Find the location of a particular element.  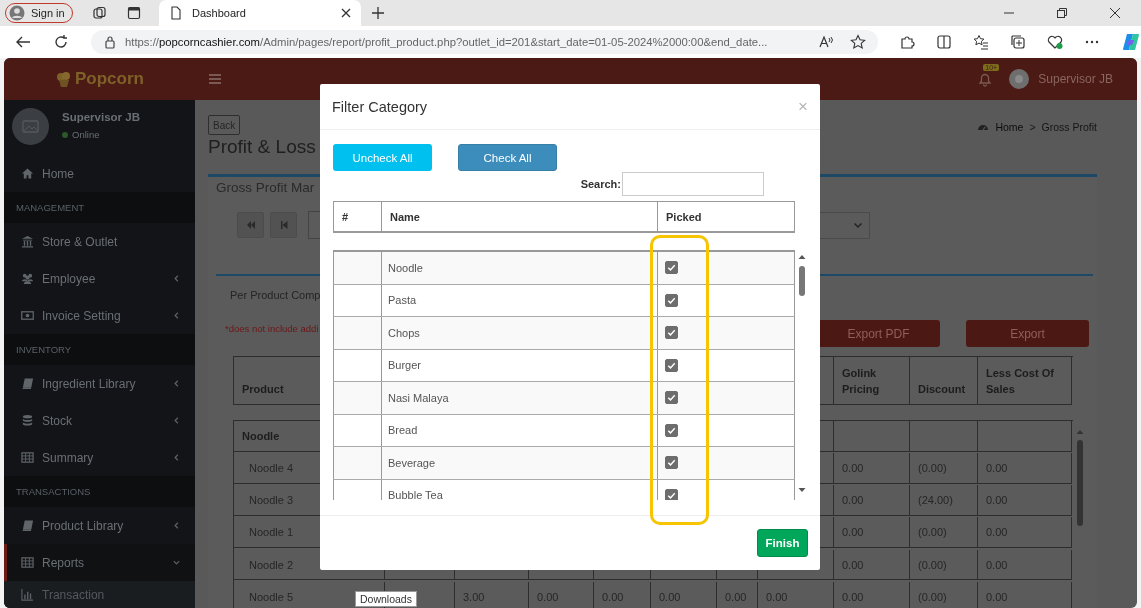

collections-icon is located at coordinates (1018, 42).